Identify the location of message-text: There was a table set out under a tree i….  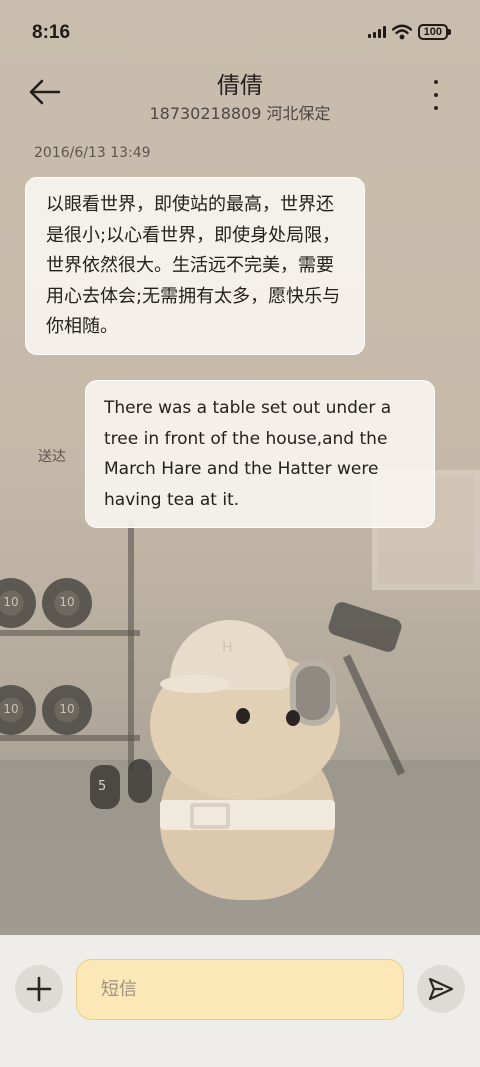
(248, 454).